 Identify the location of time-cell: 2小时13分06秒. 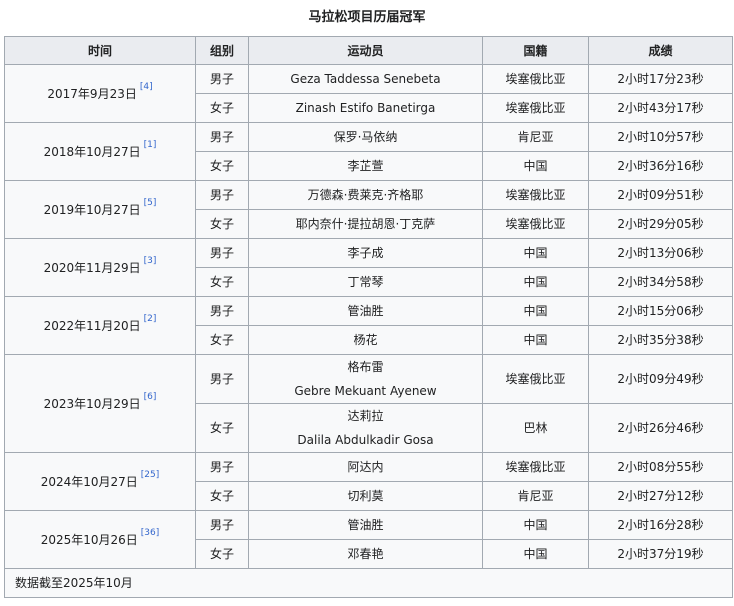
(660, 253).